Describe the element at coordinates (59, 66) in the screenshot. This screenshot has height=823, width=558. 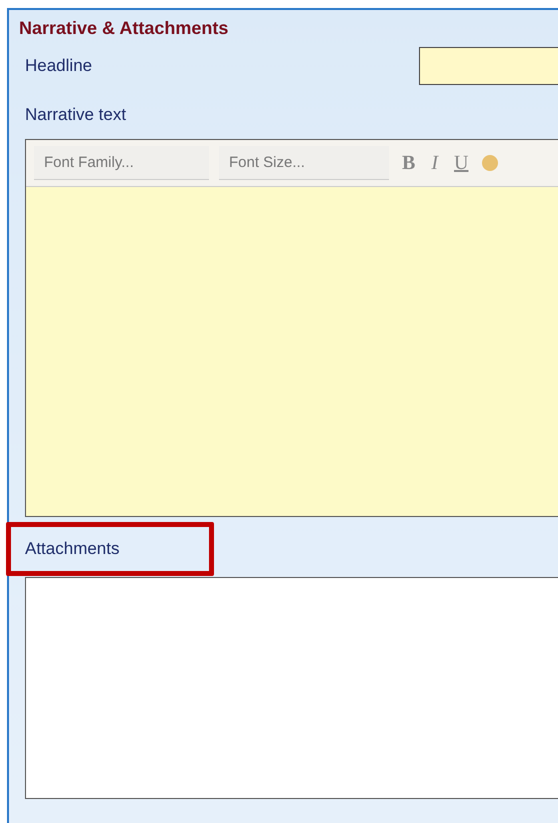
I see `headline-label: Headline` at that location.